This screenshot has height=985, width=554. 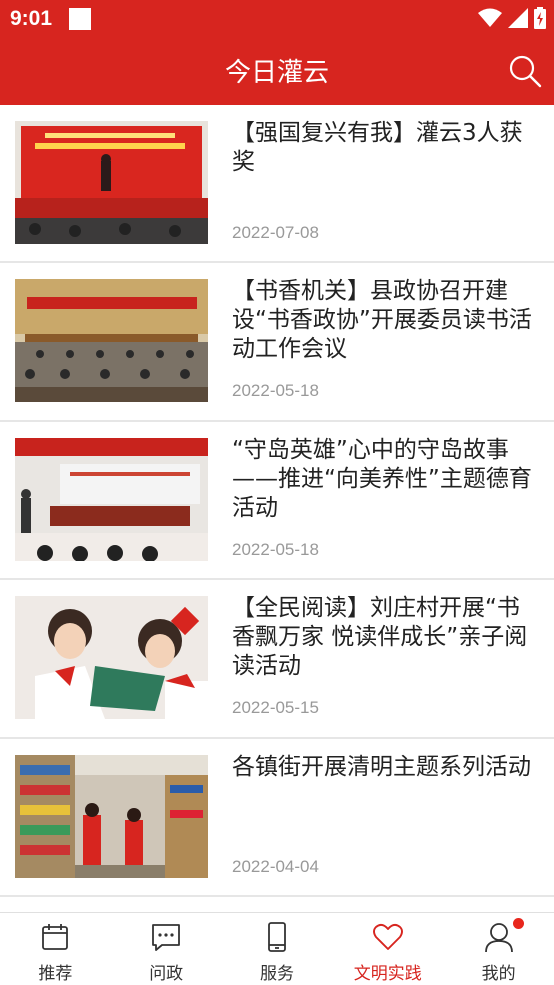 I want to click on wifi-icon, so click(x=490, y=17).